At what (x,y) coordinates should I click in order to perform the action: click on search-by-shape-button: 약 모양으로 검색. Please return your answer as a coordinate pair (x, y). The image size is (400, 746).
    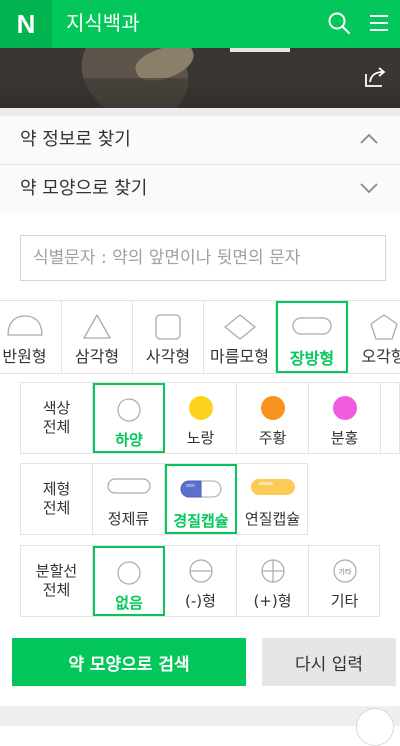
    Looking at the image, I should click on (129, 662).